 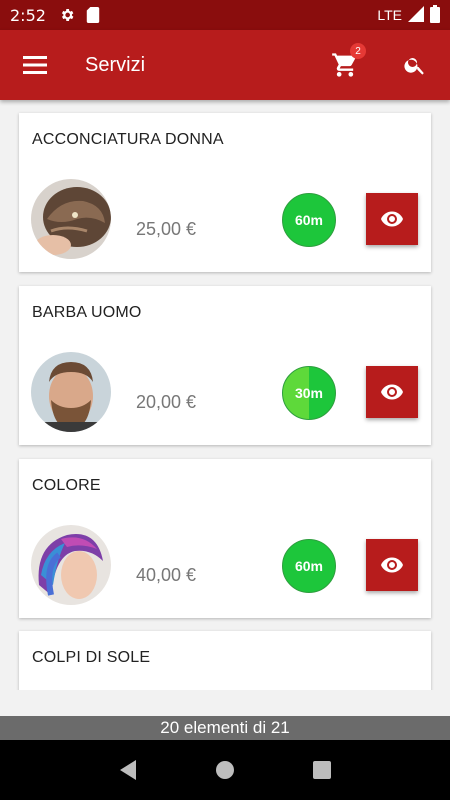 I want to click on duration-badge: 30m, so click(x=309, y=393).